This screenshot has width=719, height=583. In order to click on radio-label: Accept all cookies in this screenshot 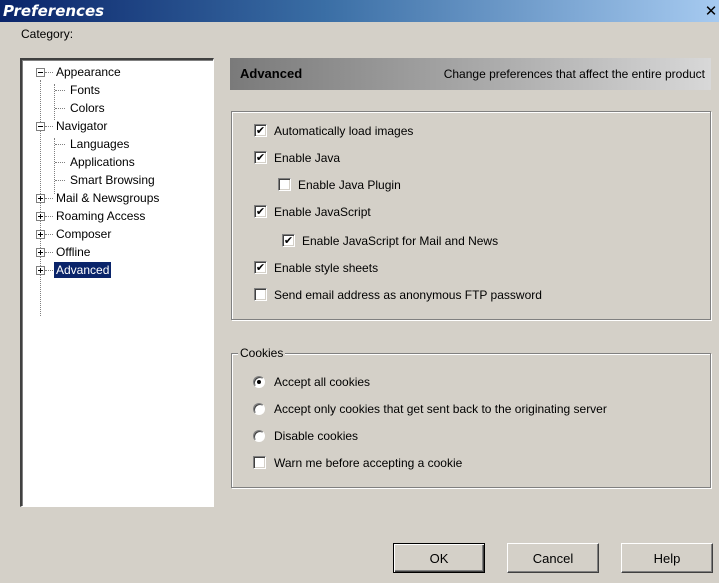, I will do `click(322, 382)`.